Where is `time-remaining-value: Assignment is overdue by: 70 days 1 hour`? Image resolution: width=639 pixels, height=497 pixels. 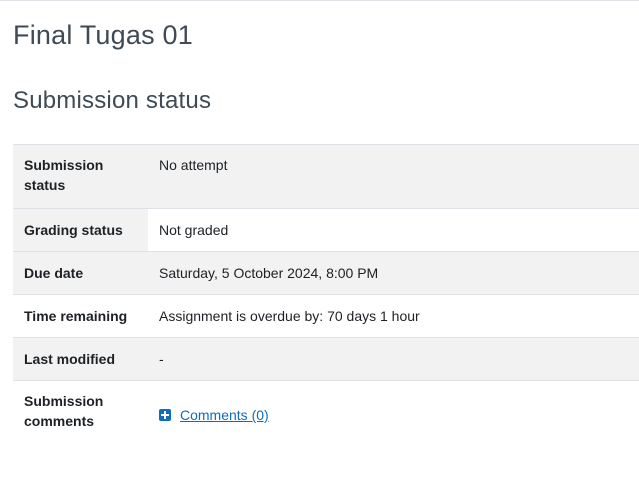 time-remaining-value: Assignment is overdue by: 70 days 1 hour is located at coordinates (289, 316).